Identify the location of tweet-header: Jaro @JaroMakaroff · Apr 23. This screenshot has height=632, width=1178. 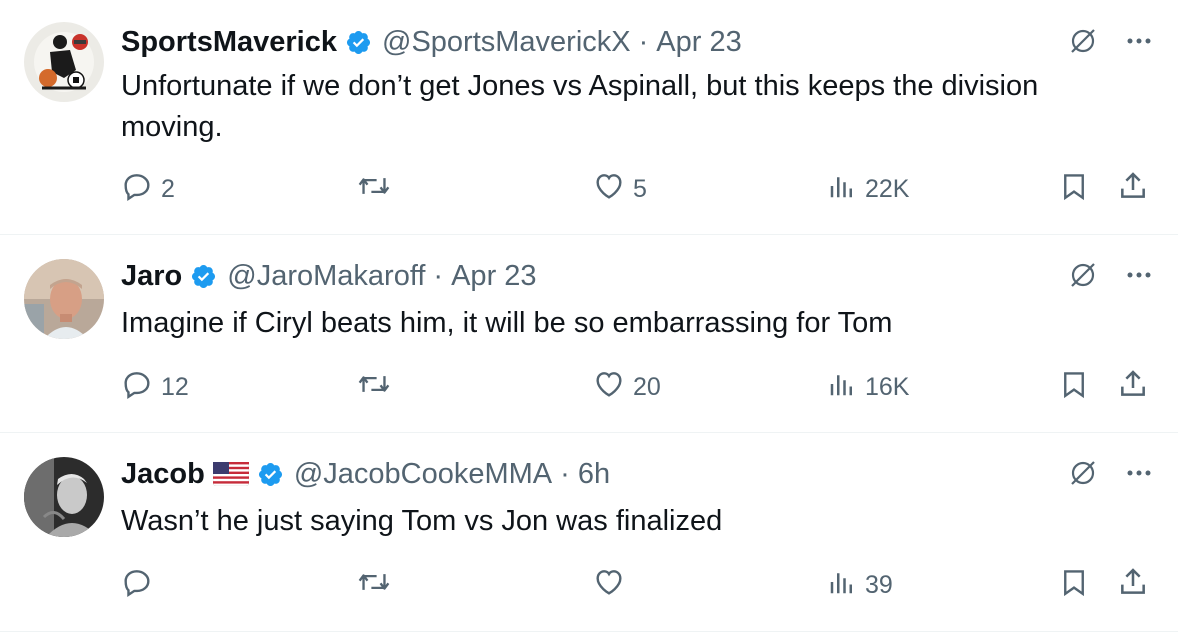
(329, 276).